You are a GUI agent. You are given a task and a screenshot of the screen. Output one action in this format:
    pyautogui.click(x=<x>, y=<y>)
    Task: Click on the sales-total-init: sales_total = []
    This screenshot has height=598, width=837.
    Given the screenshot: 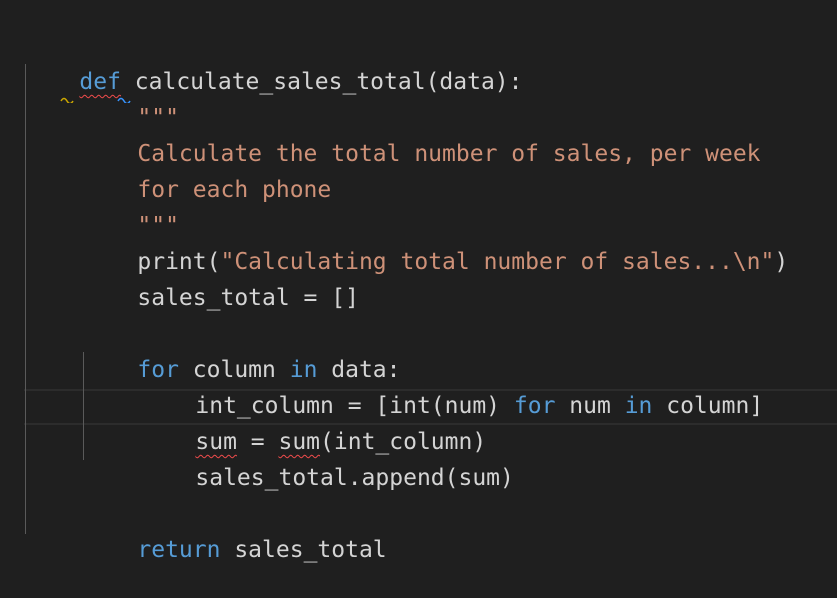 What is the action you would take?
    pyautogui.click(x=248, y=298)
    